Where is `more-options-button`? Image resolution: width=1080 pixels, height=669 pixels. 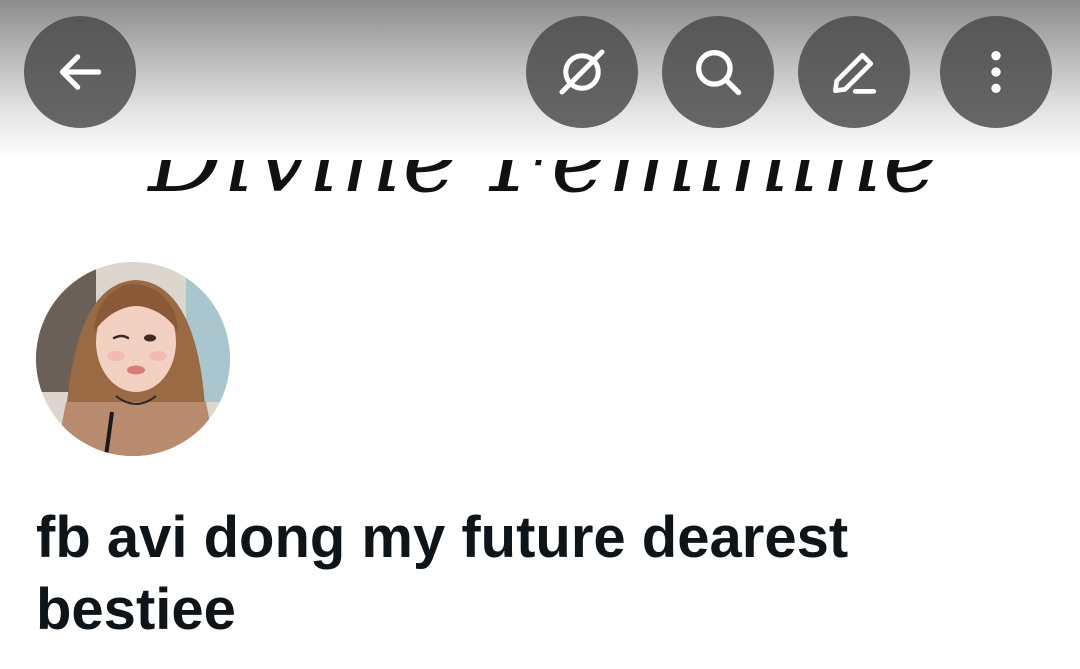
more-options-button is located at coordinates (996, 72).